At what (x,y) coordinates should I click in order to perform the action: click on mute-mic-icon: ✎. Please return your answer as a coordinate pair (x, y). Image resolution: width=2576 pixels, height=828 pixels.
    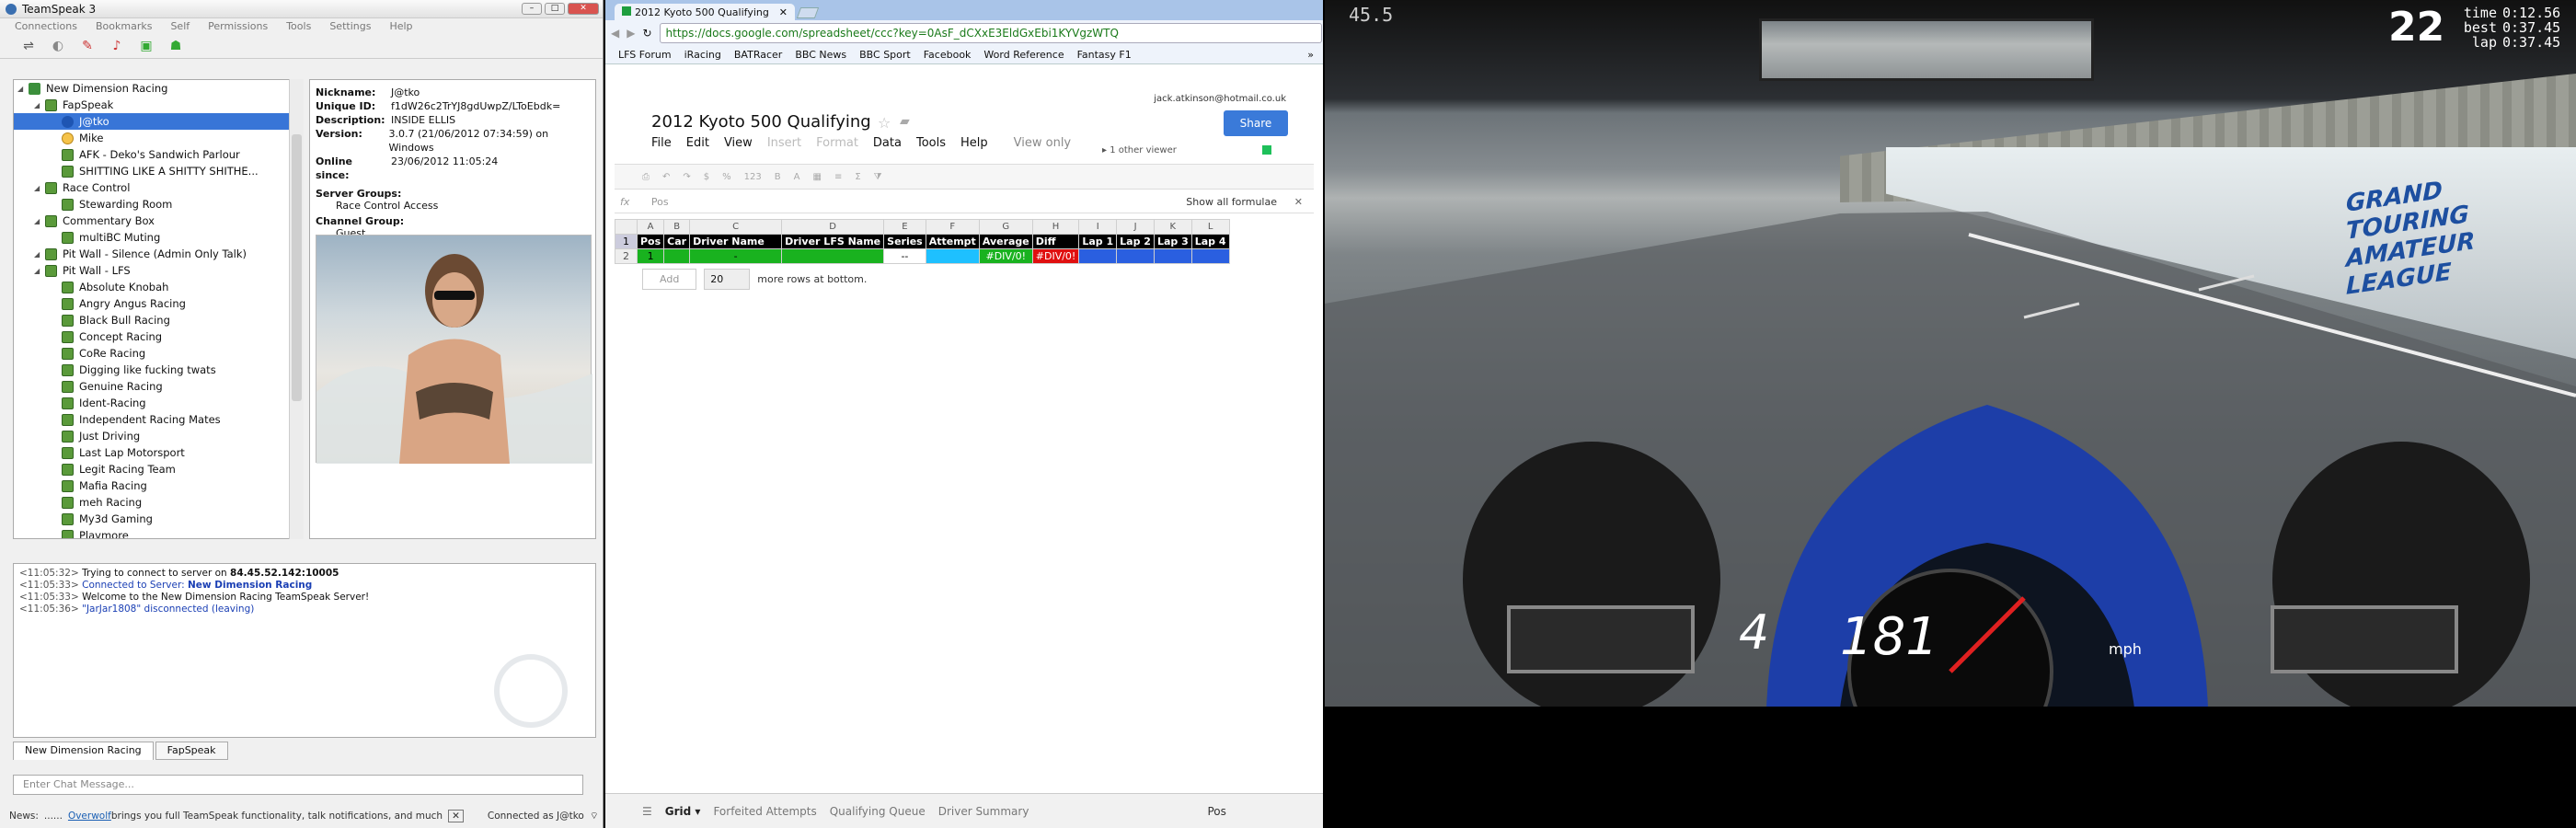
    Looking at the image, I should click on (87, 46).